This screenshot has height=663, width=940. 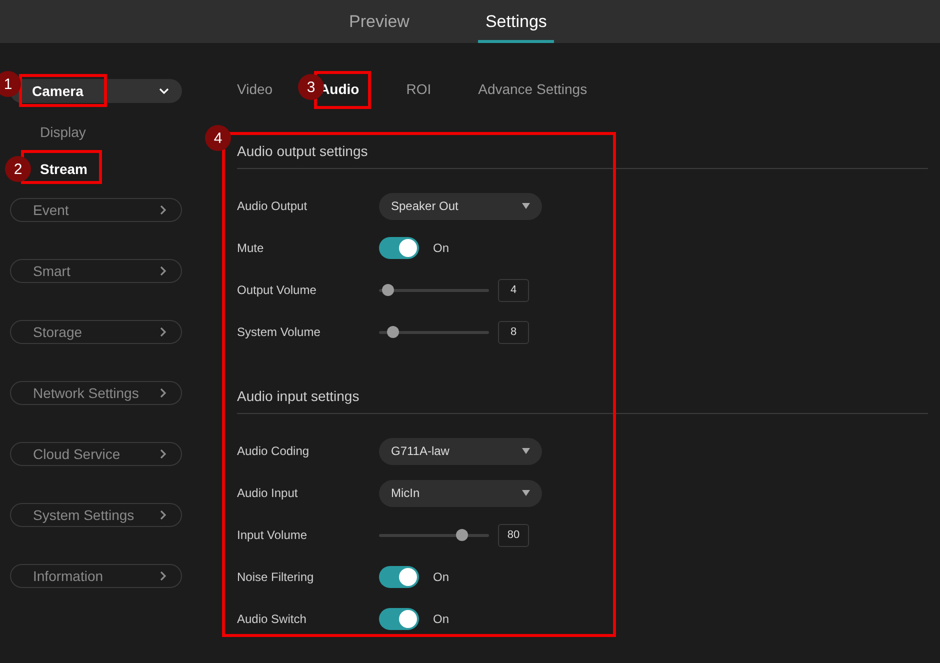 I want to click on sidebar-item: Network Settings, so click(x=96, y=393).